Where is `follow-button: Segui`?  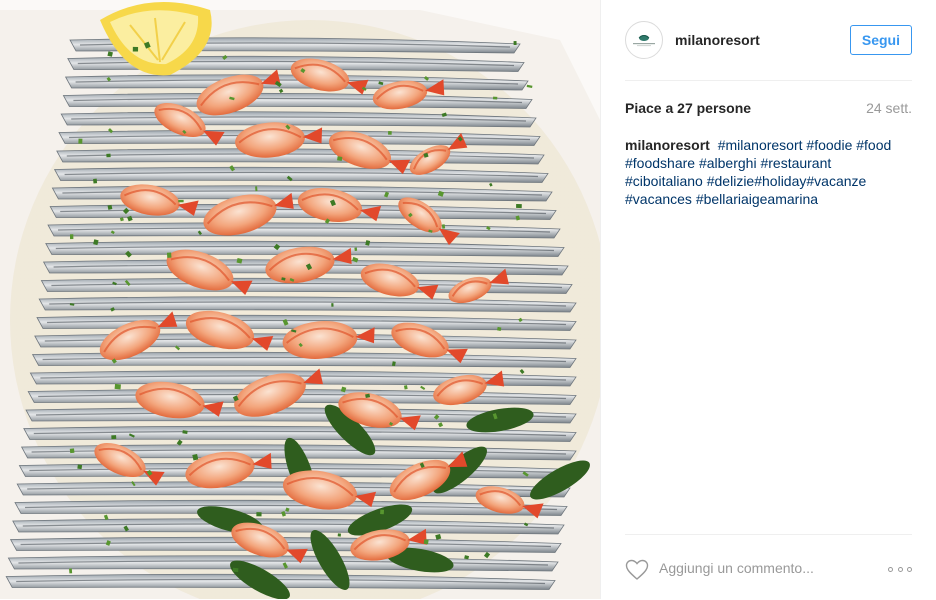 follow-button: Segui is located at coordinates (880, 40).